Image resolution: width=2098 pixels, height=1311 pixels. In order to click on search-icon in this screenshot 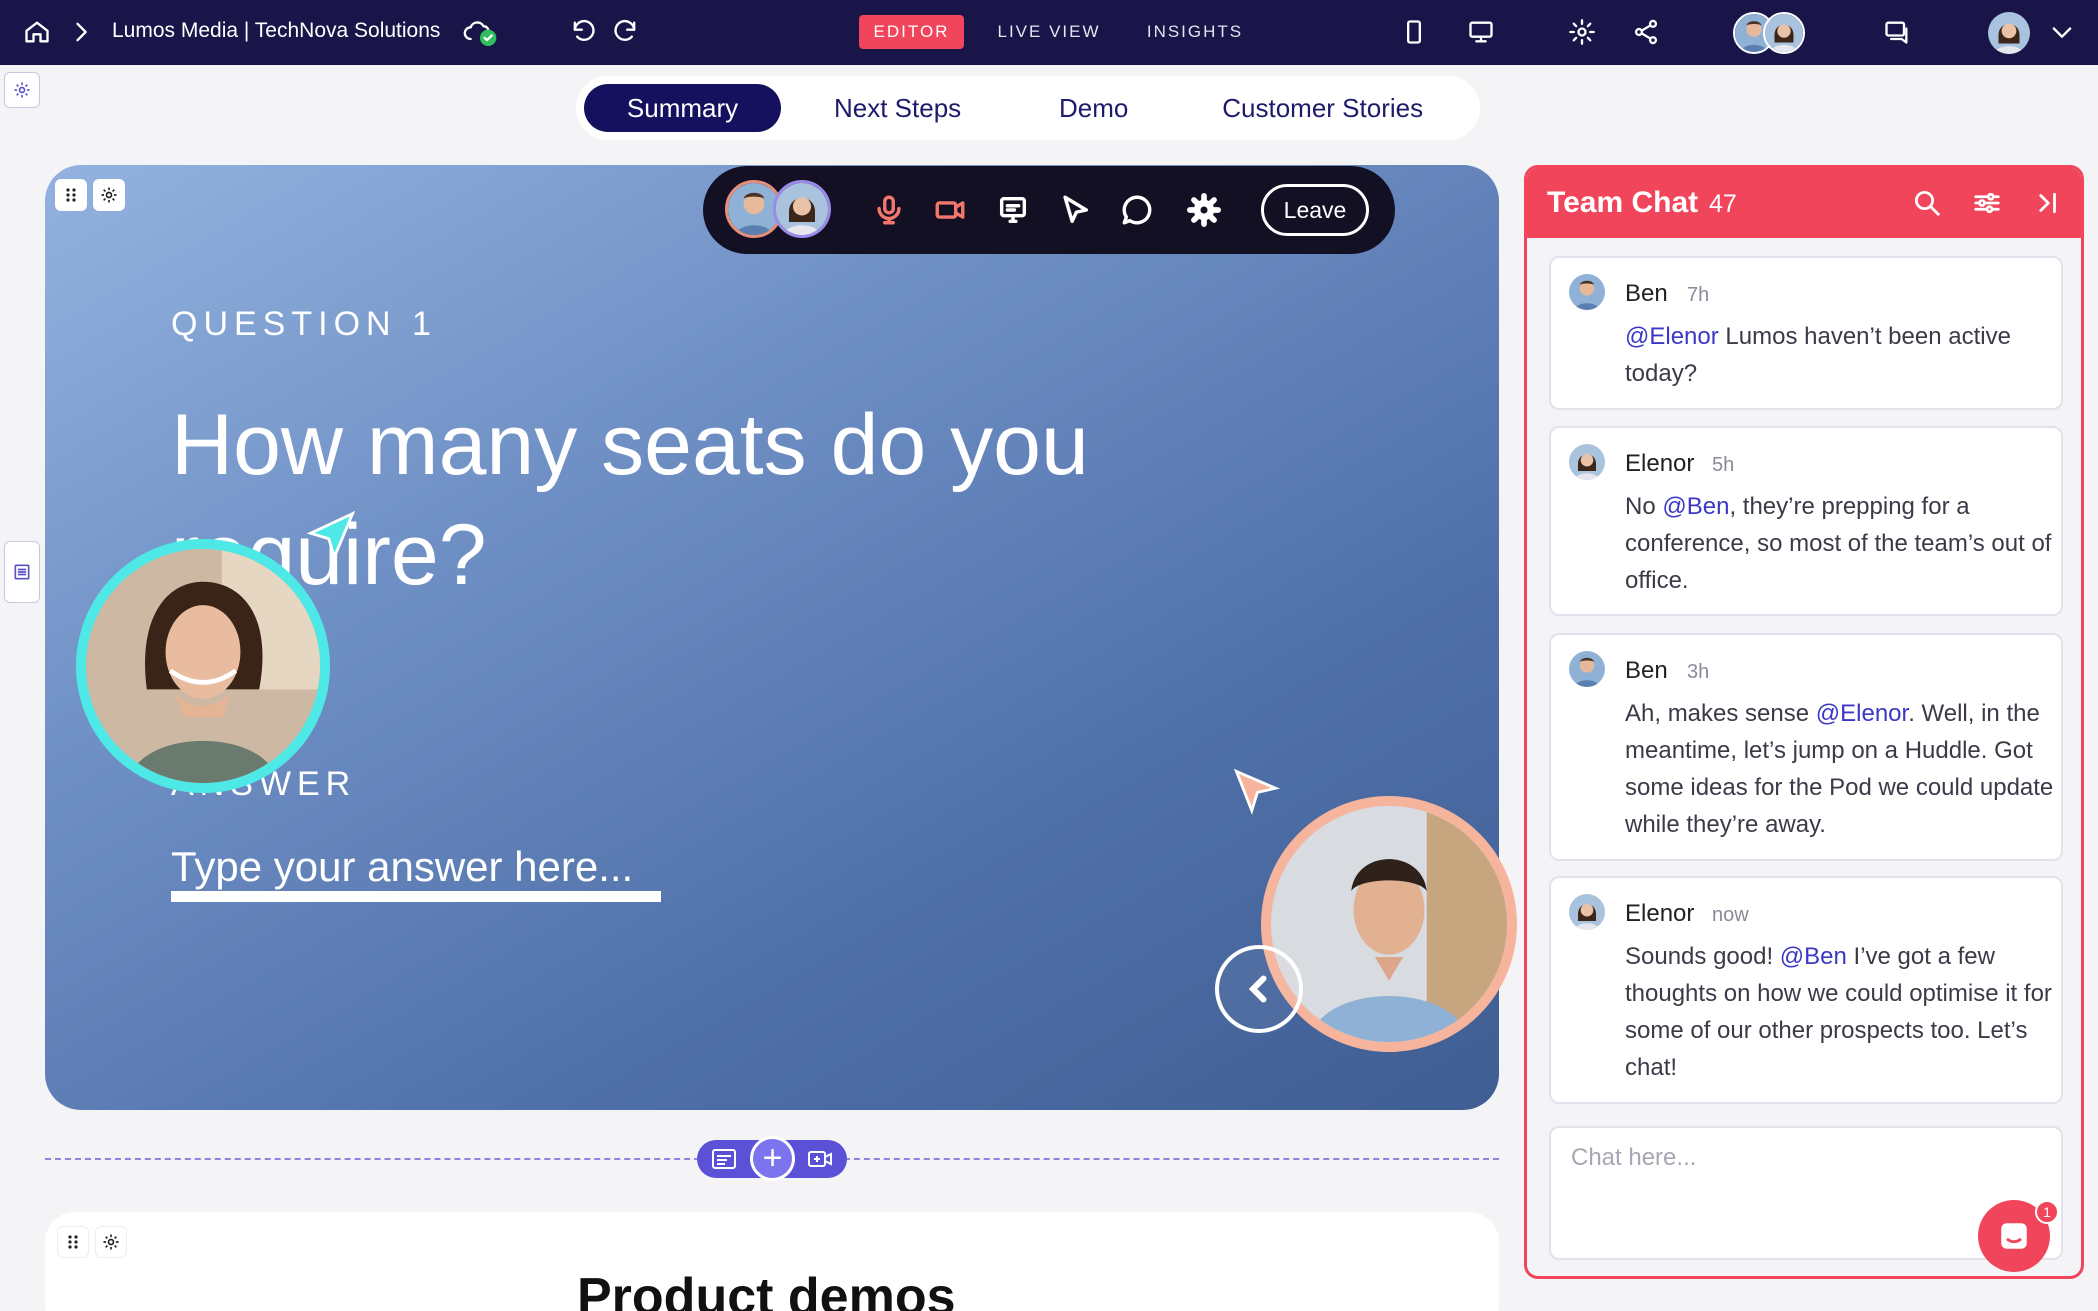, I will do `click(1928, 204)`.